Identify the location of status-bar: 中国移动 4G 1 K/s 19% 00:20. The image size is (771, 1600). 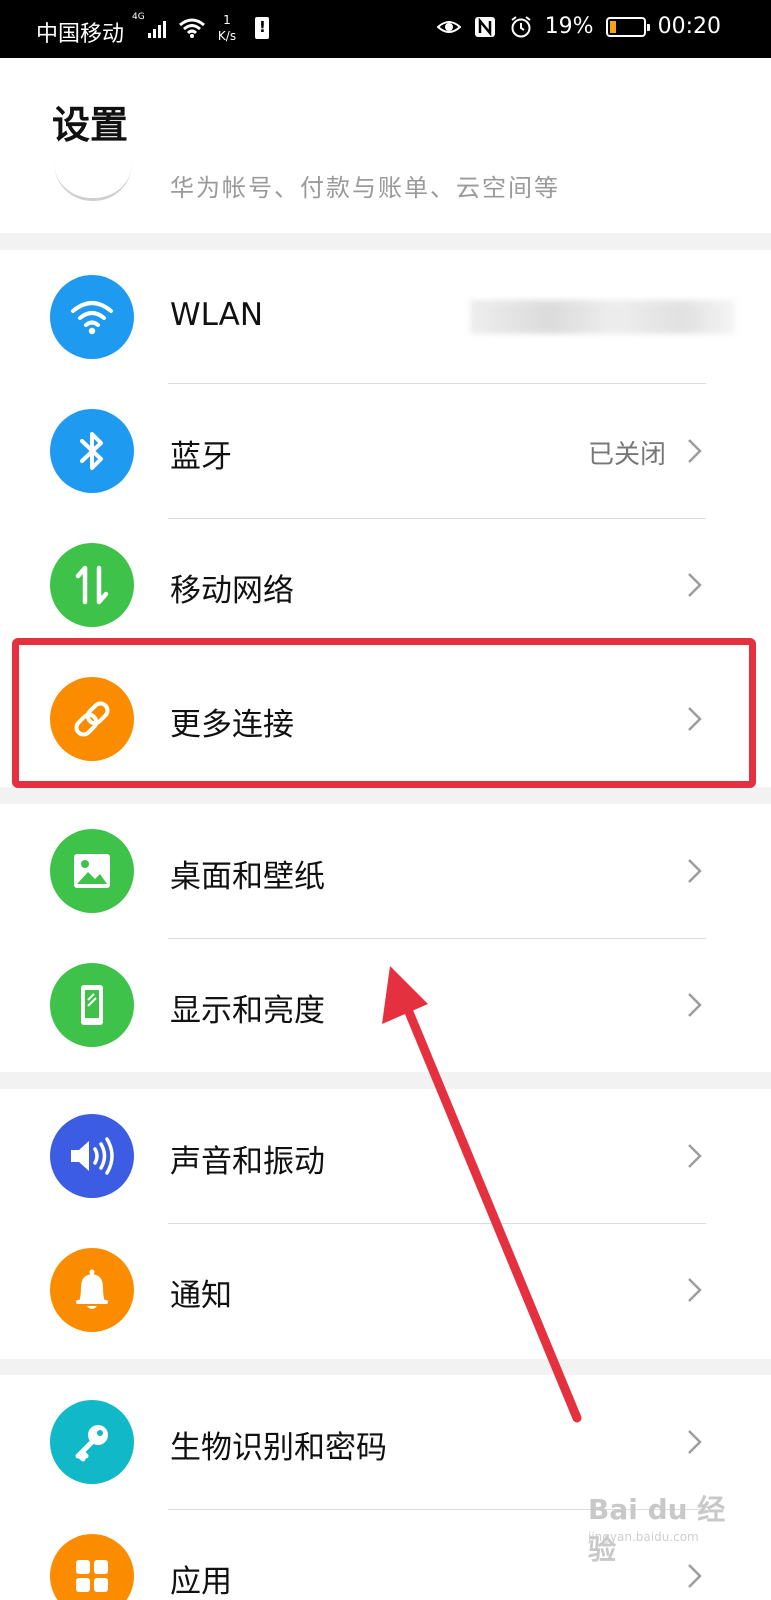
(385, 29).